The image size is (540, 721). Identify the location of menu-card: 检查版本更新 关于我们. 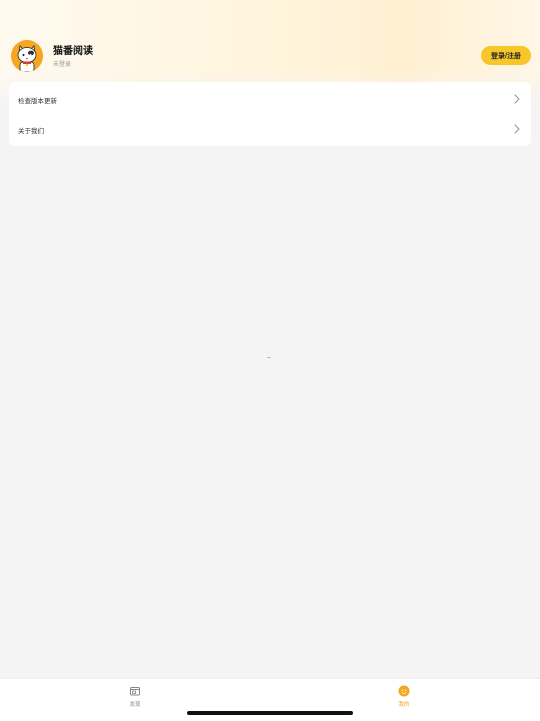
(270, 114).